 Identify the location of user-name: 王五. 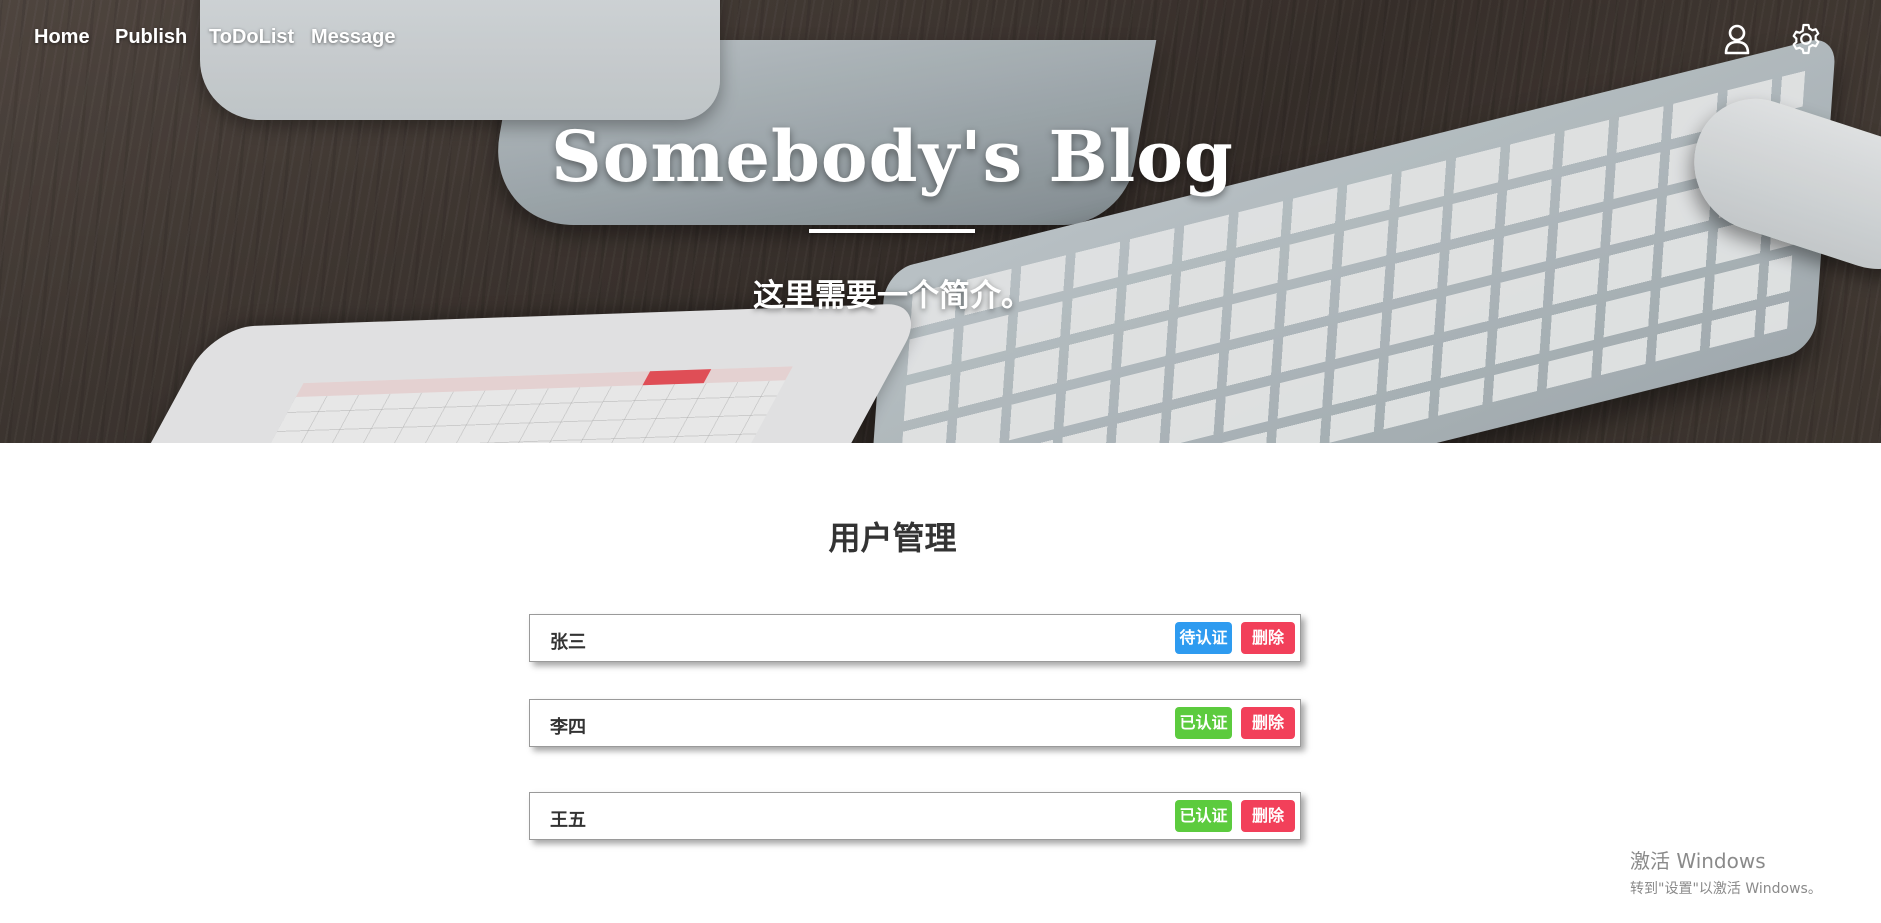
(568, 820).